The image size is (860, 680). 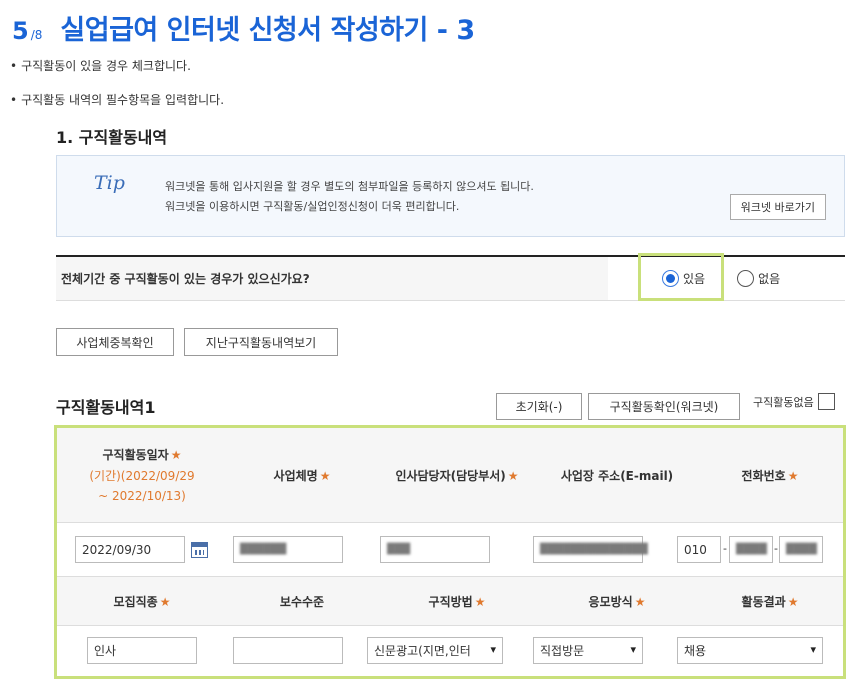 I want to click on phone-middle-input: ████, so click(x=751, y=549).